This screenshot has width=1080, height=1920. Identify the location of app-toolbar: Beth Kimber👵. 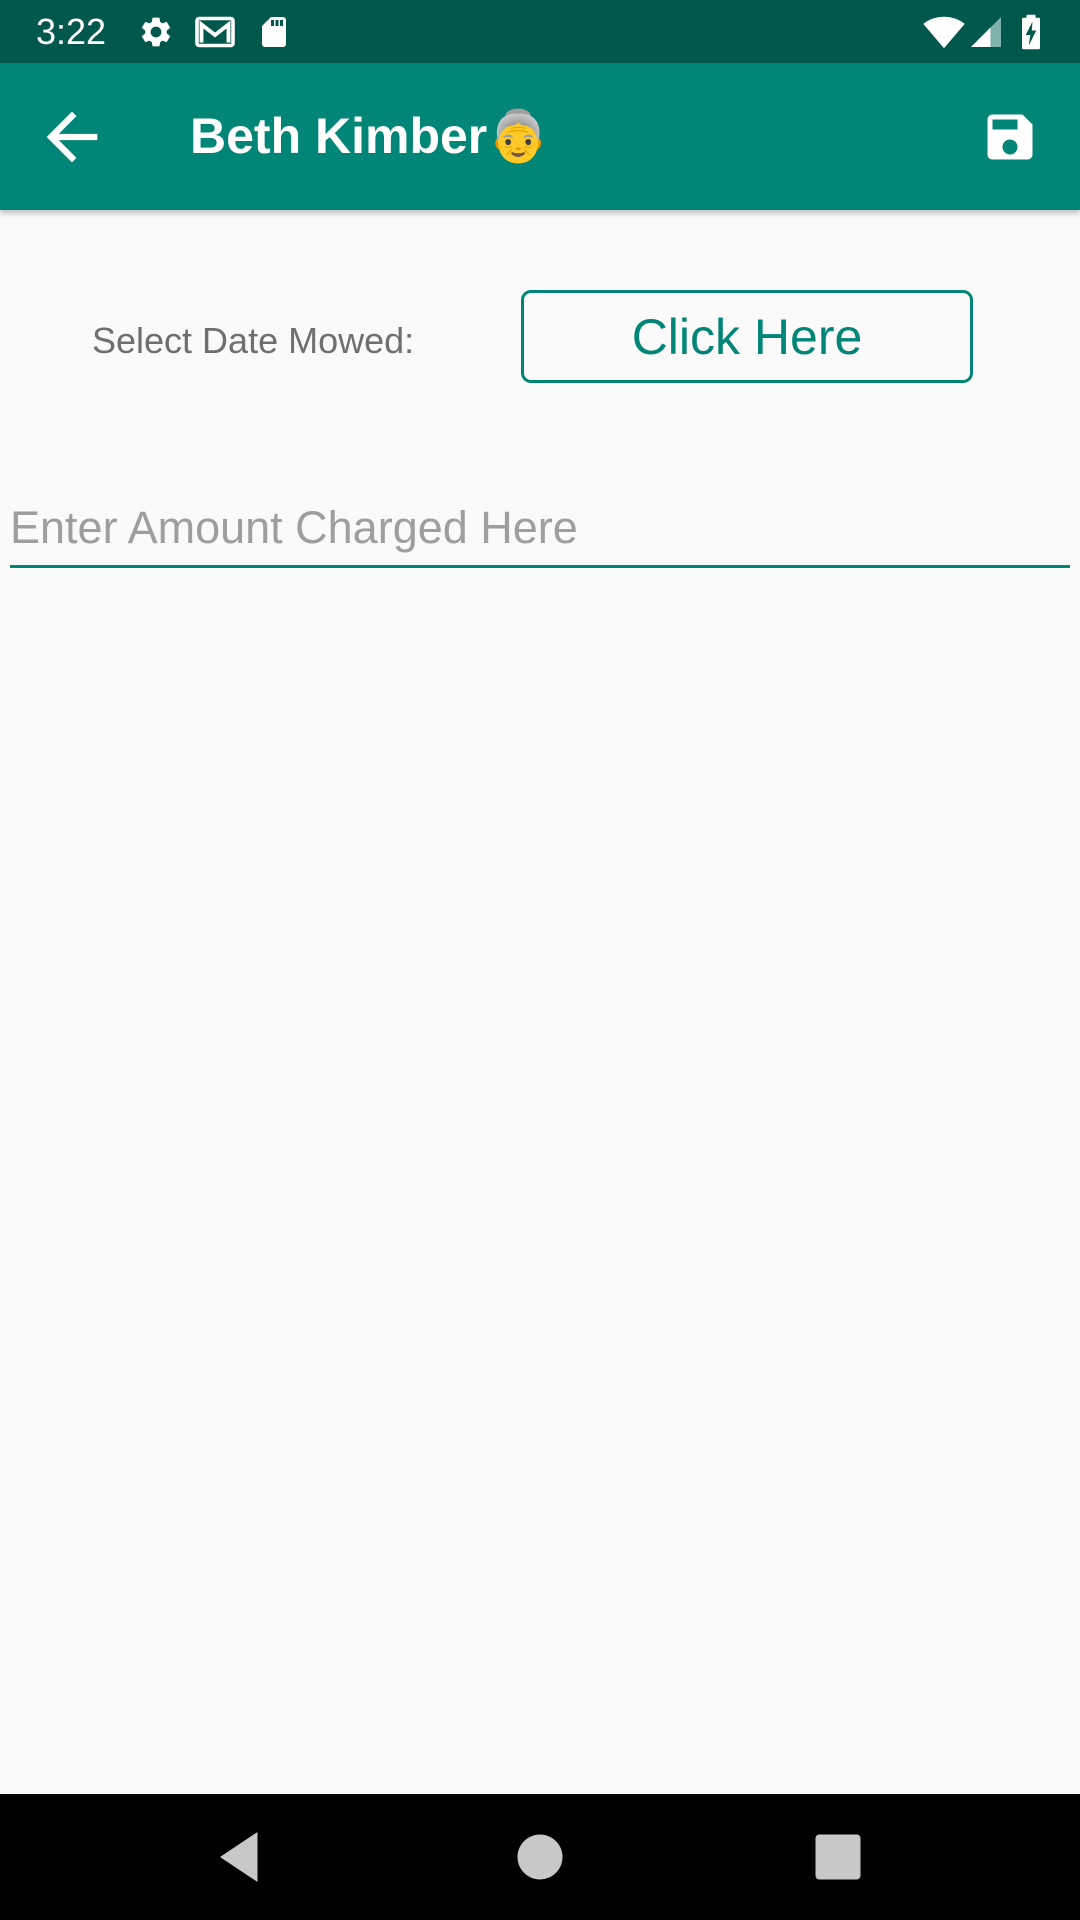
(540, 136).